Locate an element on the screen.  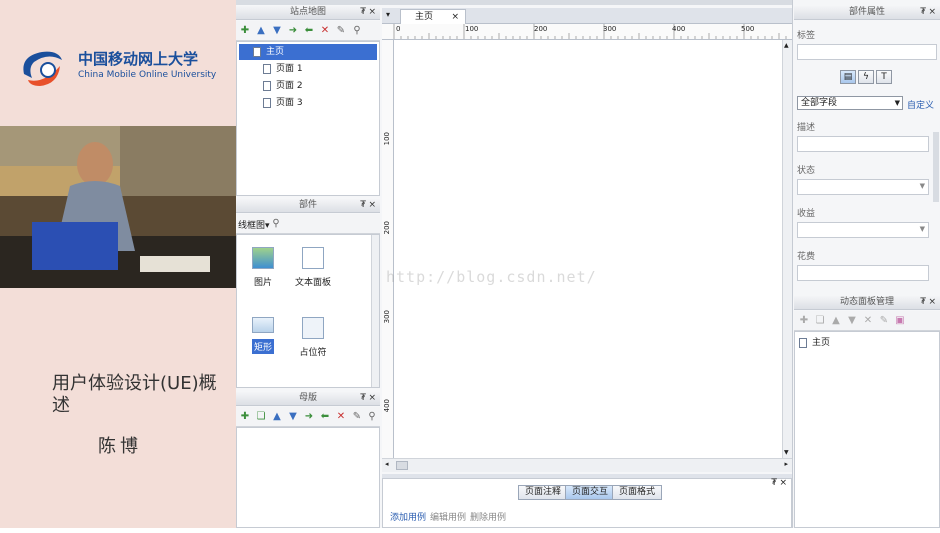
edit-icon: ✎ is located at coordinates (884, 321).